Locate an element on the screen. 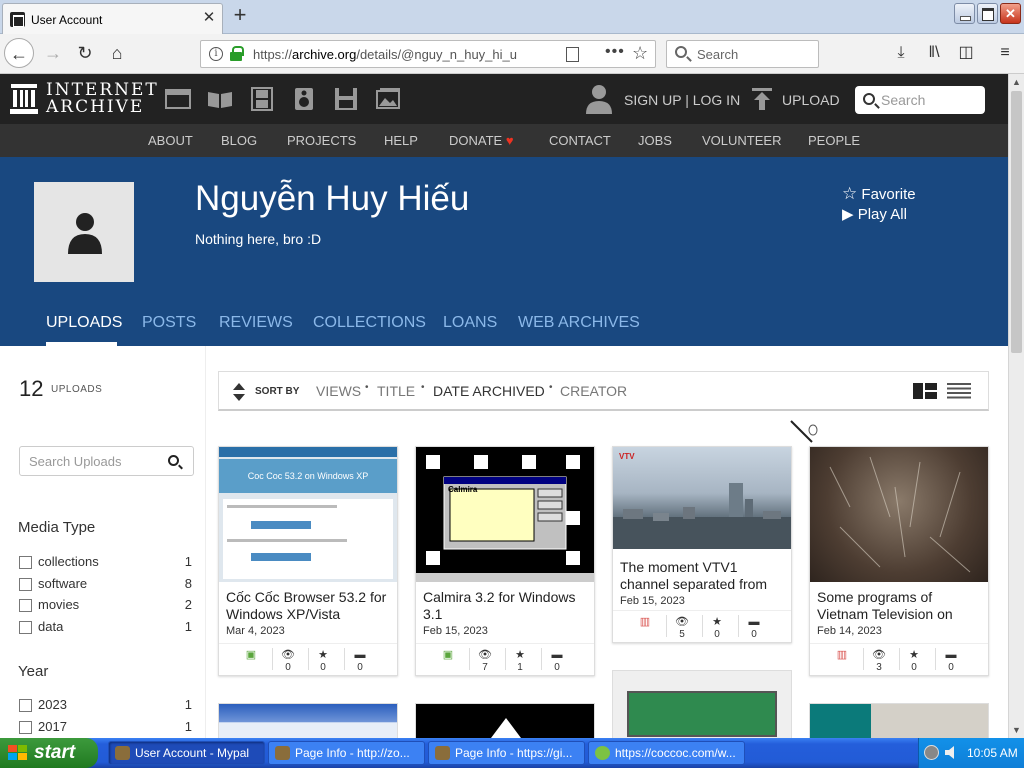 The height and width of the screenshot is (768, 1024). nav-people: PEOPLE is located at coordinates (834, 140).